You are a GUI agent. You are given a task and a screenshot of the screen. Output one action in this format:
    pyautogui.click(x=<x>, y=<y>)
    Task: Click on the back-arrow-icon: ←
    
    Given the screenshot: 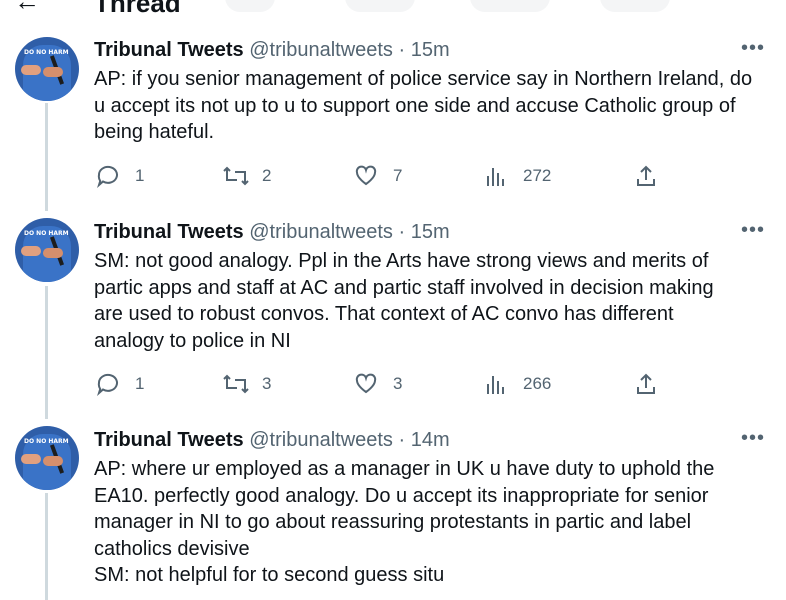 What is the action you would take?
    pyautogui.click(x=27, y=8)
    